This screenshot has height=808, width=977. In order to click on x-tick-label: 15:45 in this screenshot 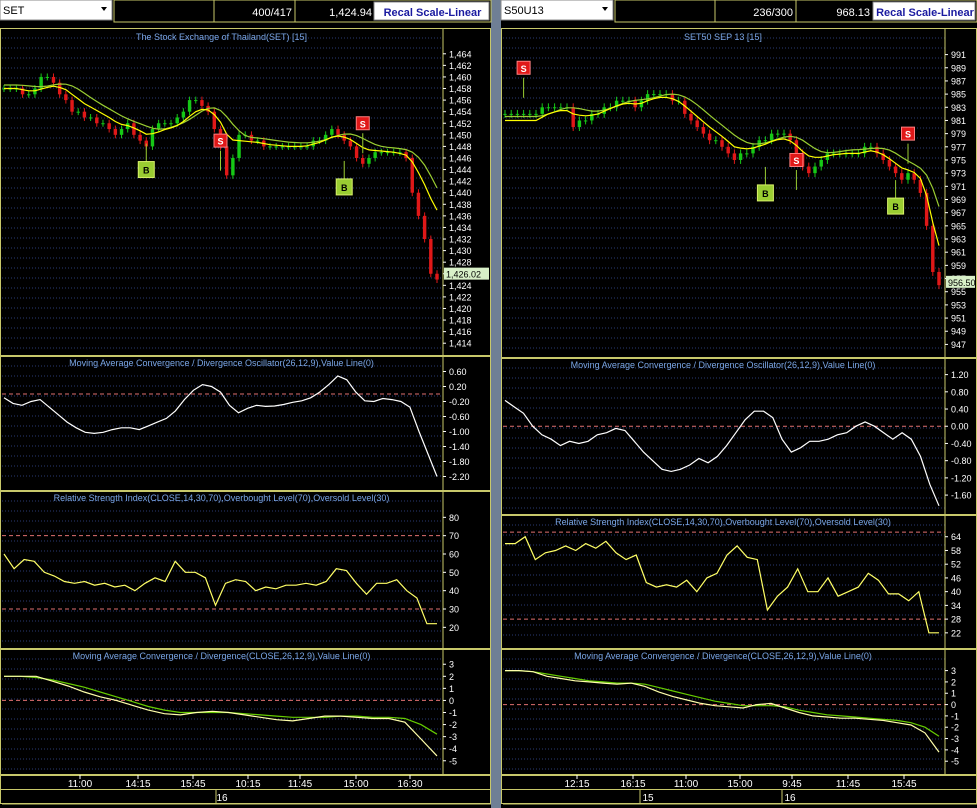, I will do `click(903, 784)`.